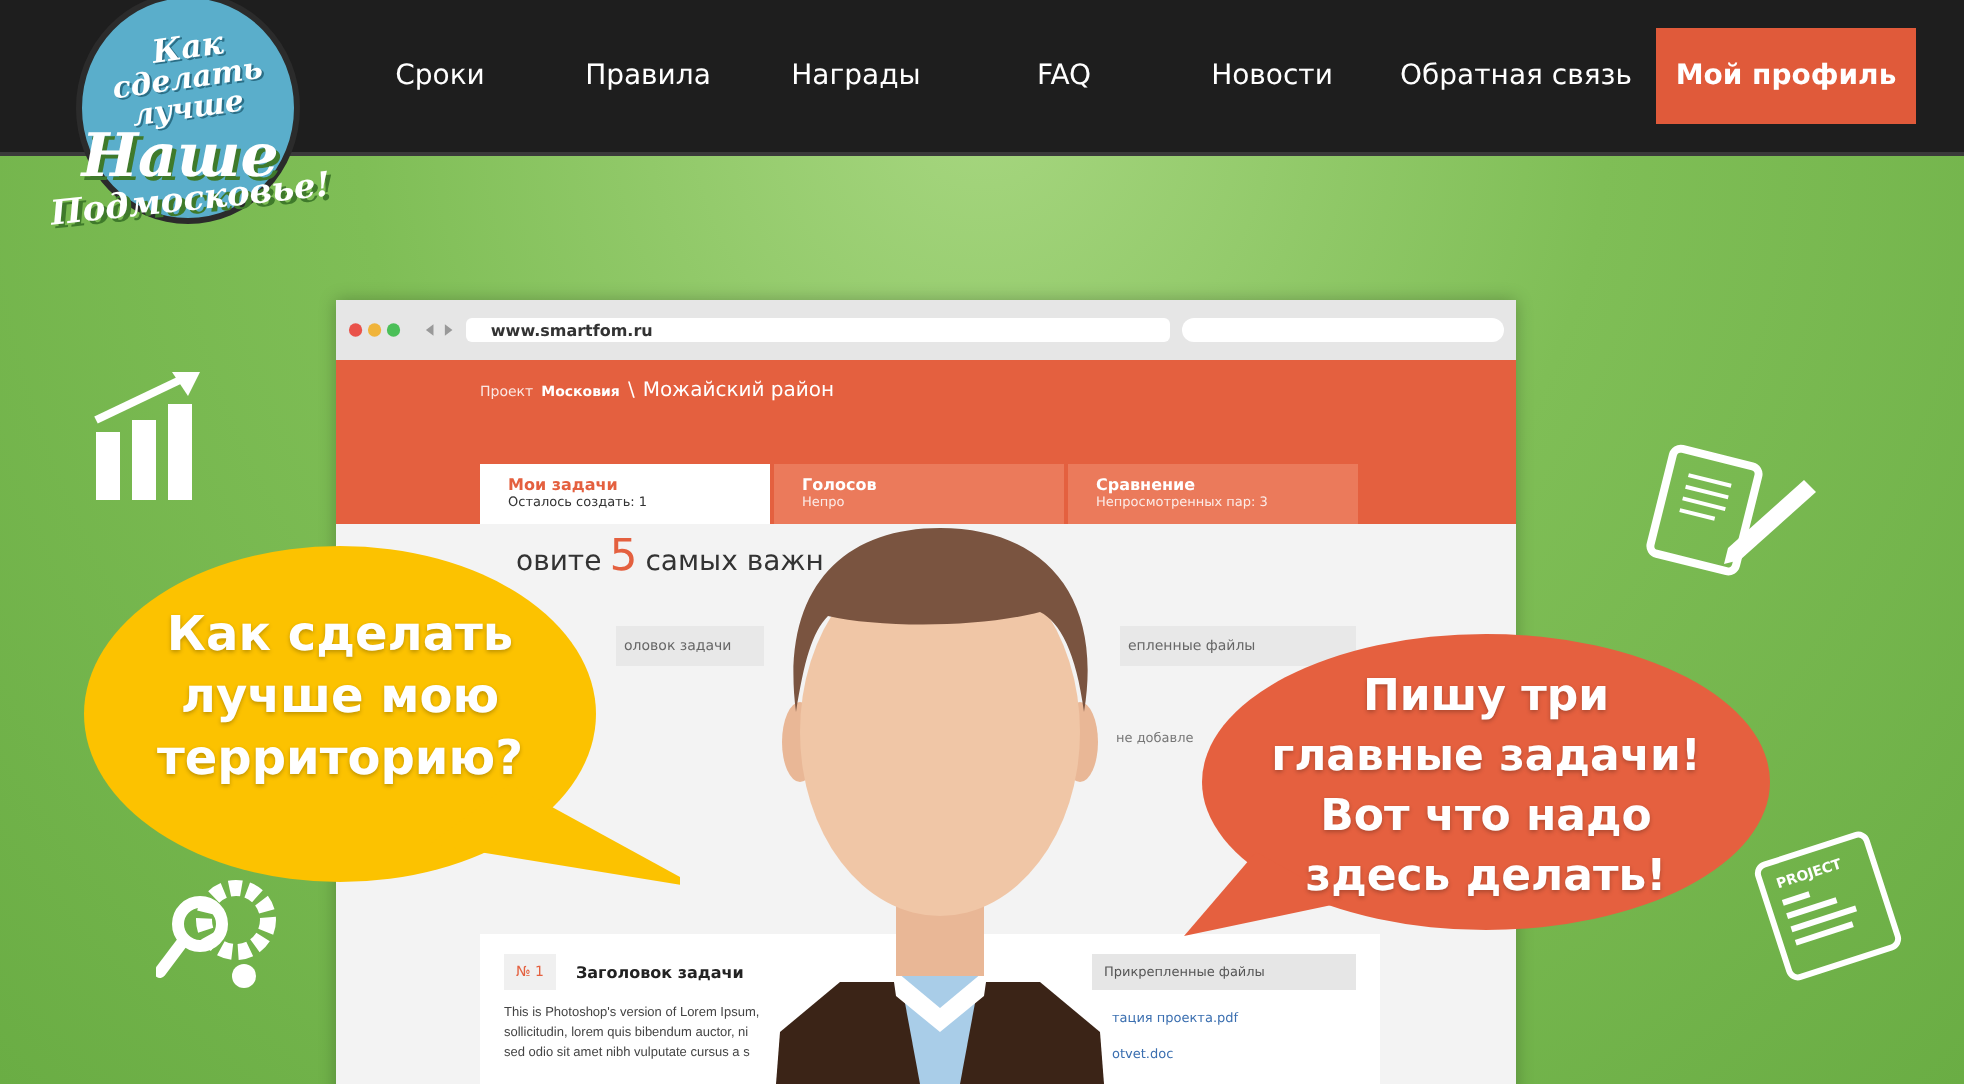 The height and width of the screenshot is (1084, 1964). I want to click on back-forward-icon, so click(439, 330).